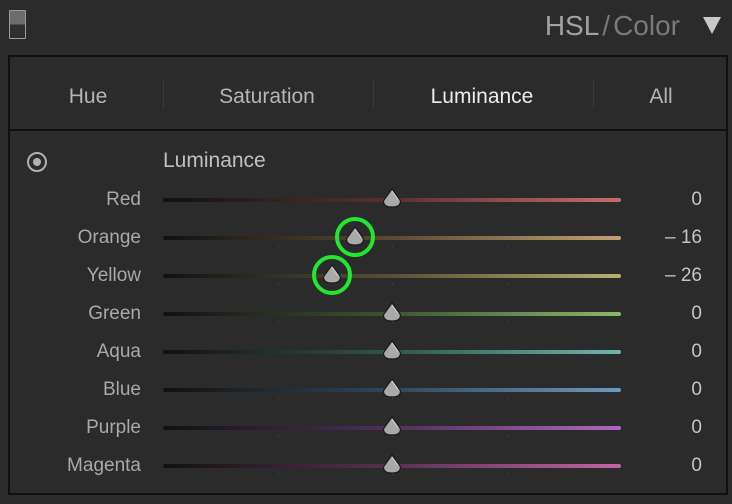 The height and width of the screenshot is (504, 732). I want to click on slider-thumb-blue, so click(392, 389).